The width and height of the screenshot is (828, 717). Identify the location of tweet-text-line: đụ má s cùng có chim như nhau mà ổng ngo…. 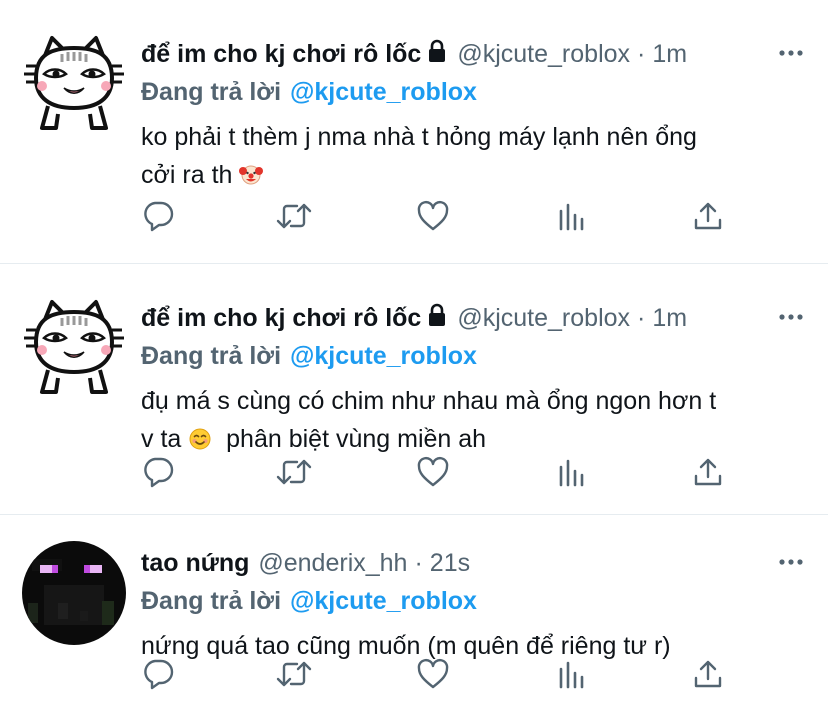
(429, 401).